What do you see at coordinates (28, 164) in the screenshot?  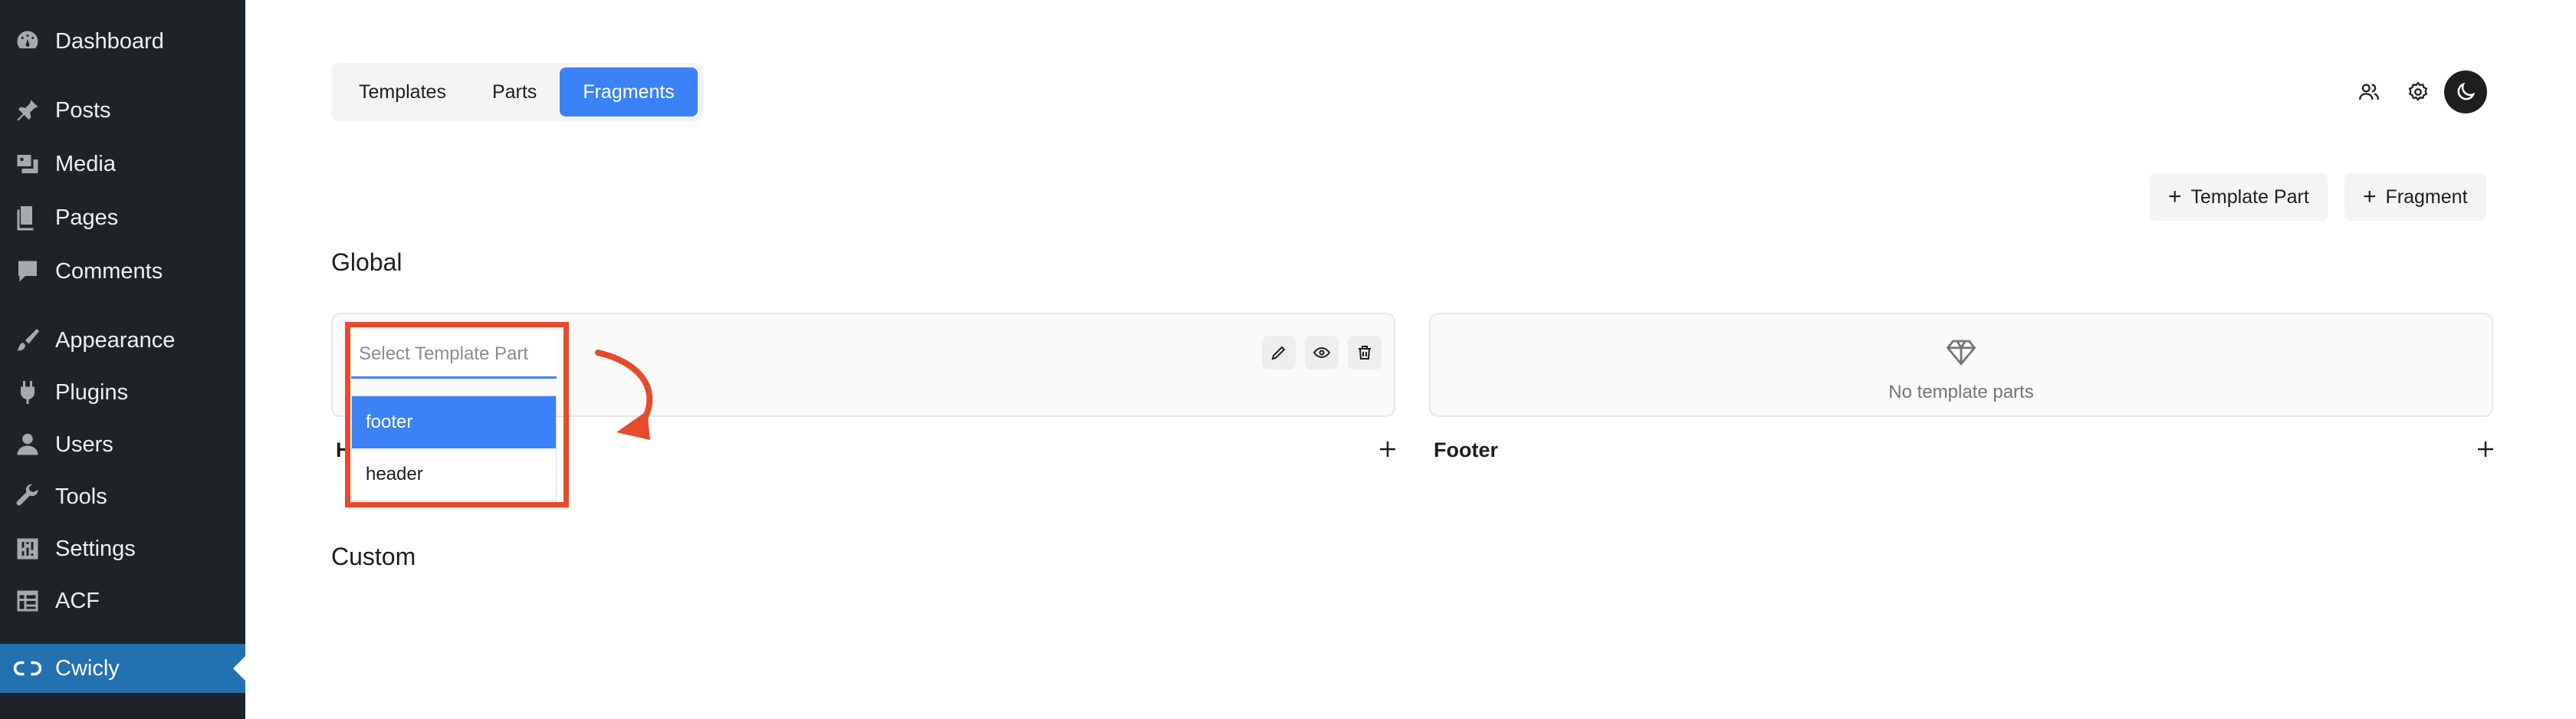 I see `media-icon` at bounding box center [28, 164].